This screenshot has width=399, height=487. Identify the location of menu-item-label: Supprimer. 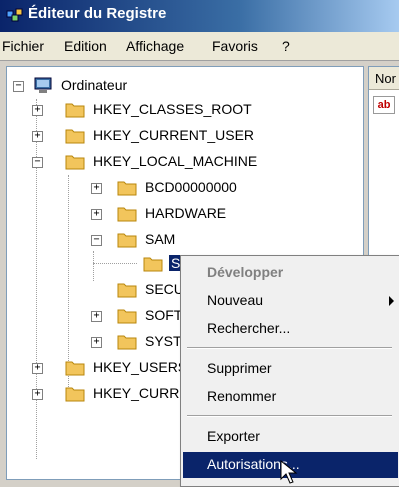
(239, 368).